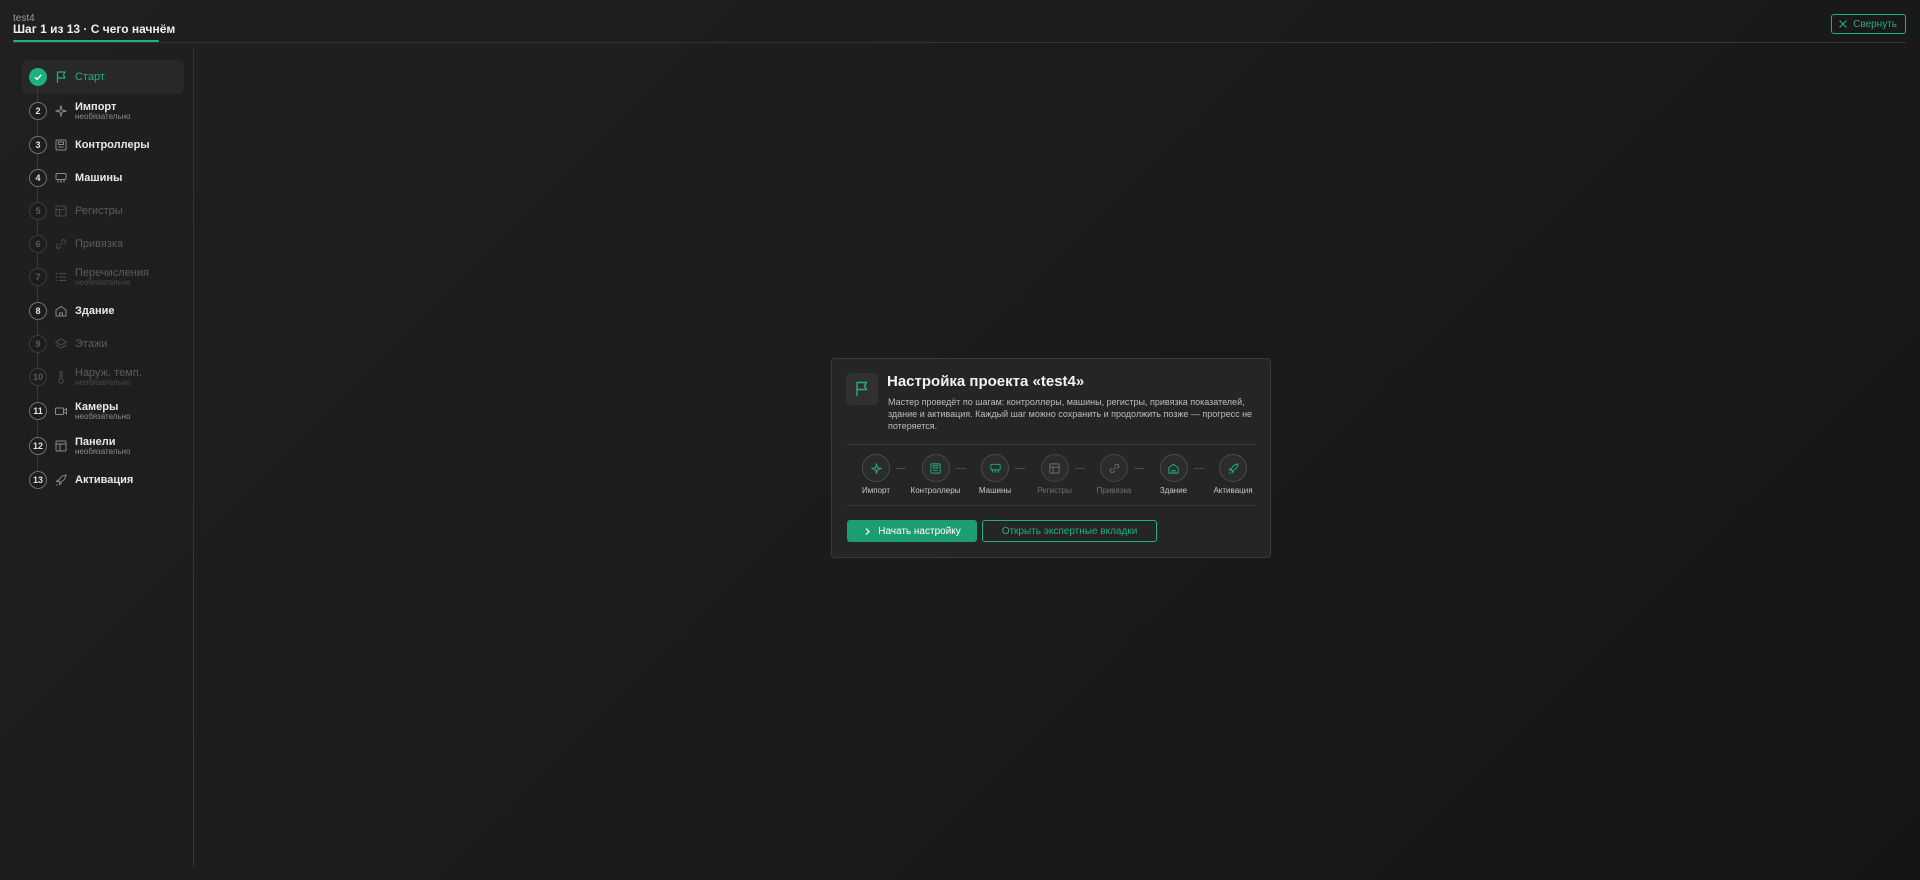 Image resolution: width=1920 pixels, height=880 pixels. What do you see at coordinates (61, 446) in the screenshot?
I see `panel-icon` at bounding box center [61, 446].